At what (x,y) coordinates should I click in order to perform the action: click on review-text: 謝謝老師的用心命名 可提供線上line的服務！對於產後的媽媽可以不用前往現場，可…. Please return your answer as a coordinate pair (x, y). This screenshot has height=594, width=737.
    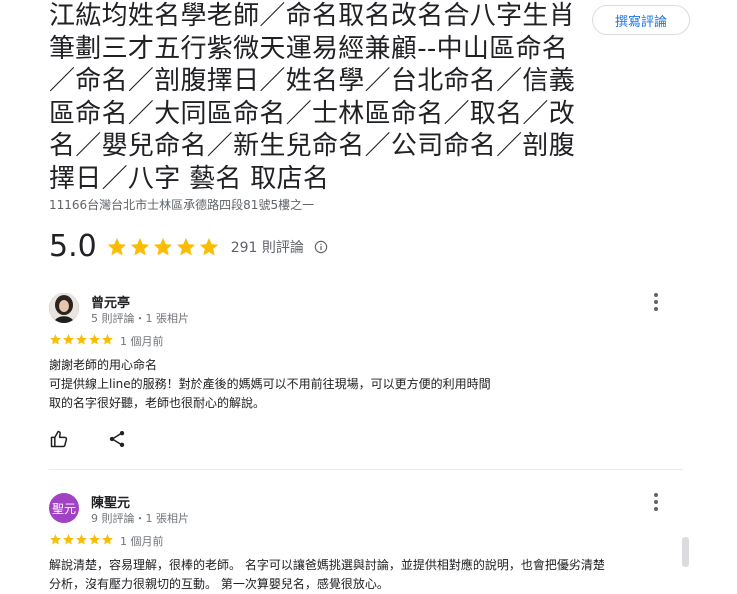
    Looking at the image, I should click on (359, 384).